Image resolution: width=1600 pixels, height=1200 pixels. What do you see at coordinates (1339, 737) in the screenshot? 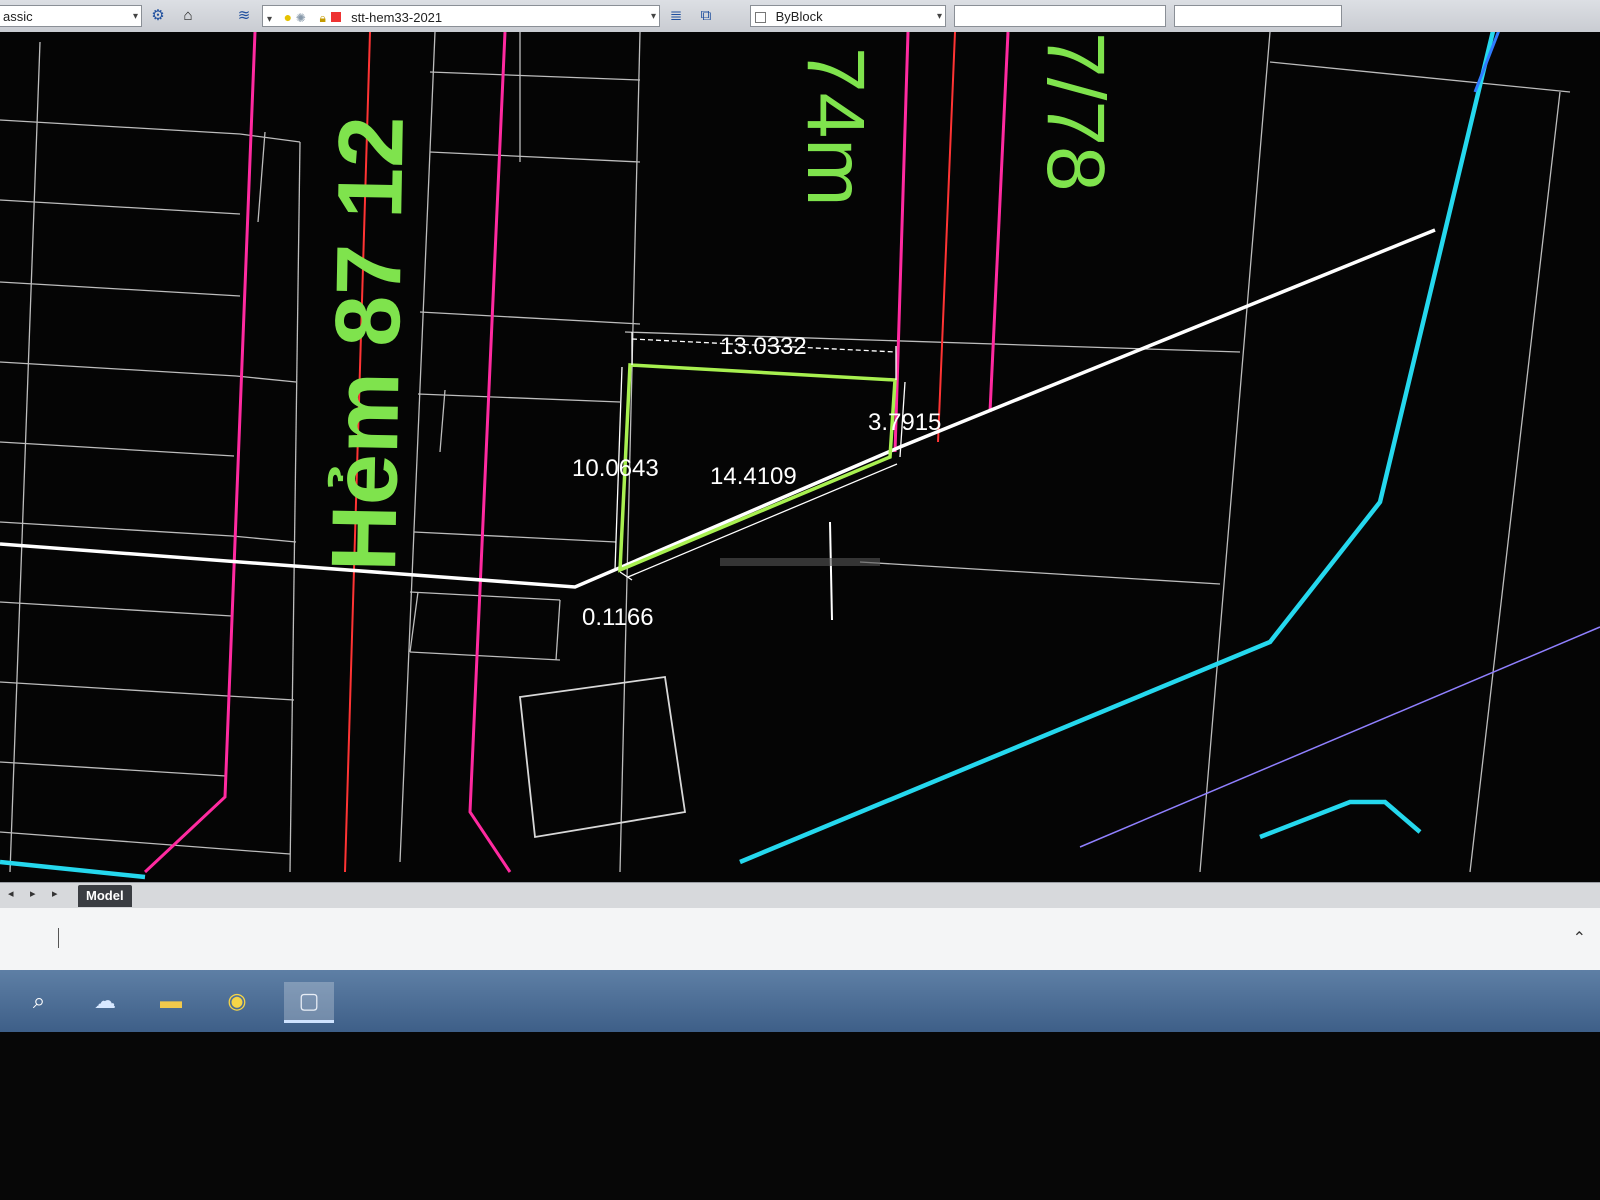
I see `violet-line` at bounding box center [1339, 737].